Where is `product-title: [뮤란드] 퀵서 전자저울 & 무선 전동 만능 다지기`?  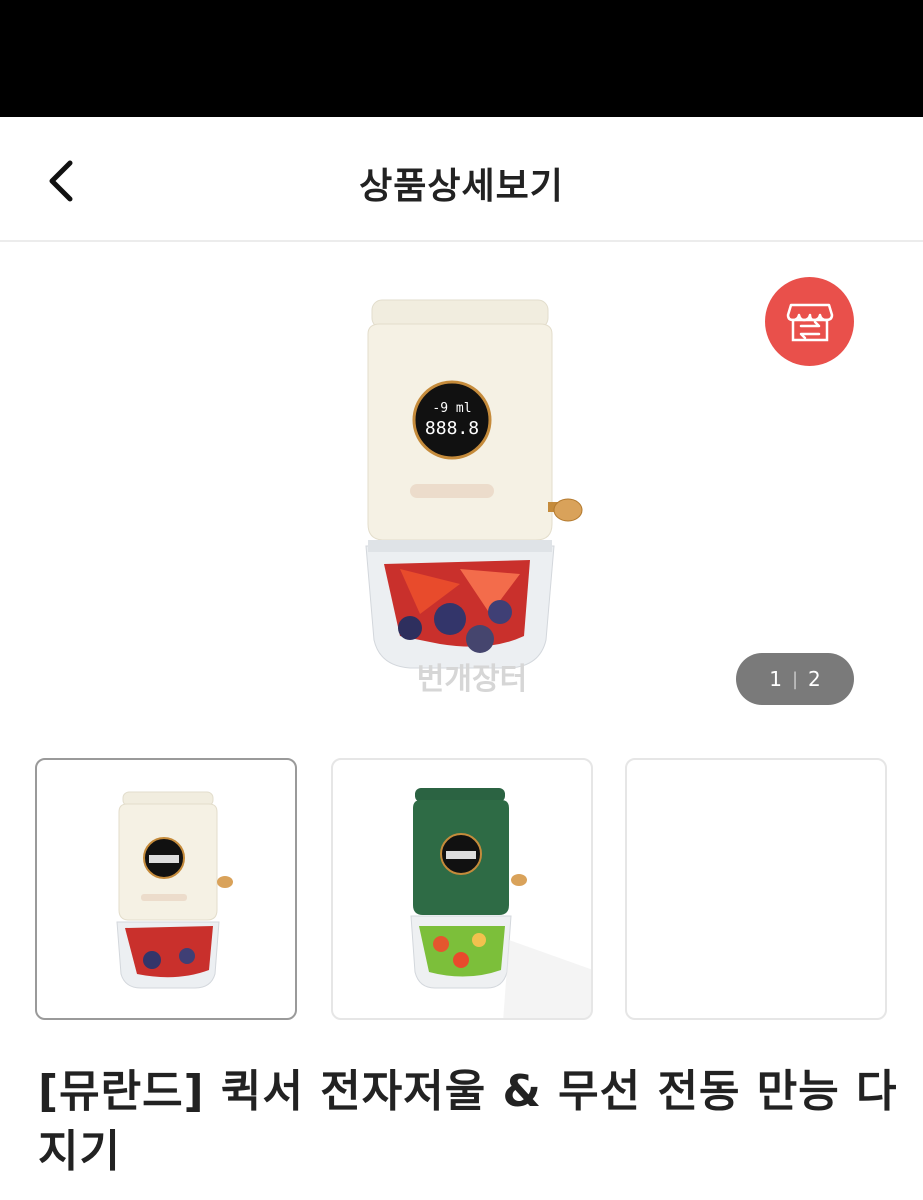 product-title: [뮤란드] 퀵서 전자저울 & 무선 전동 만능 다지기 is located at coordinates (468, 1121).